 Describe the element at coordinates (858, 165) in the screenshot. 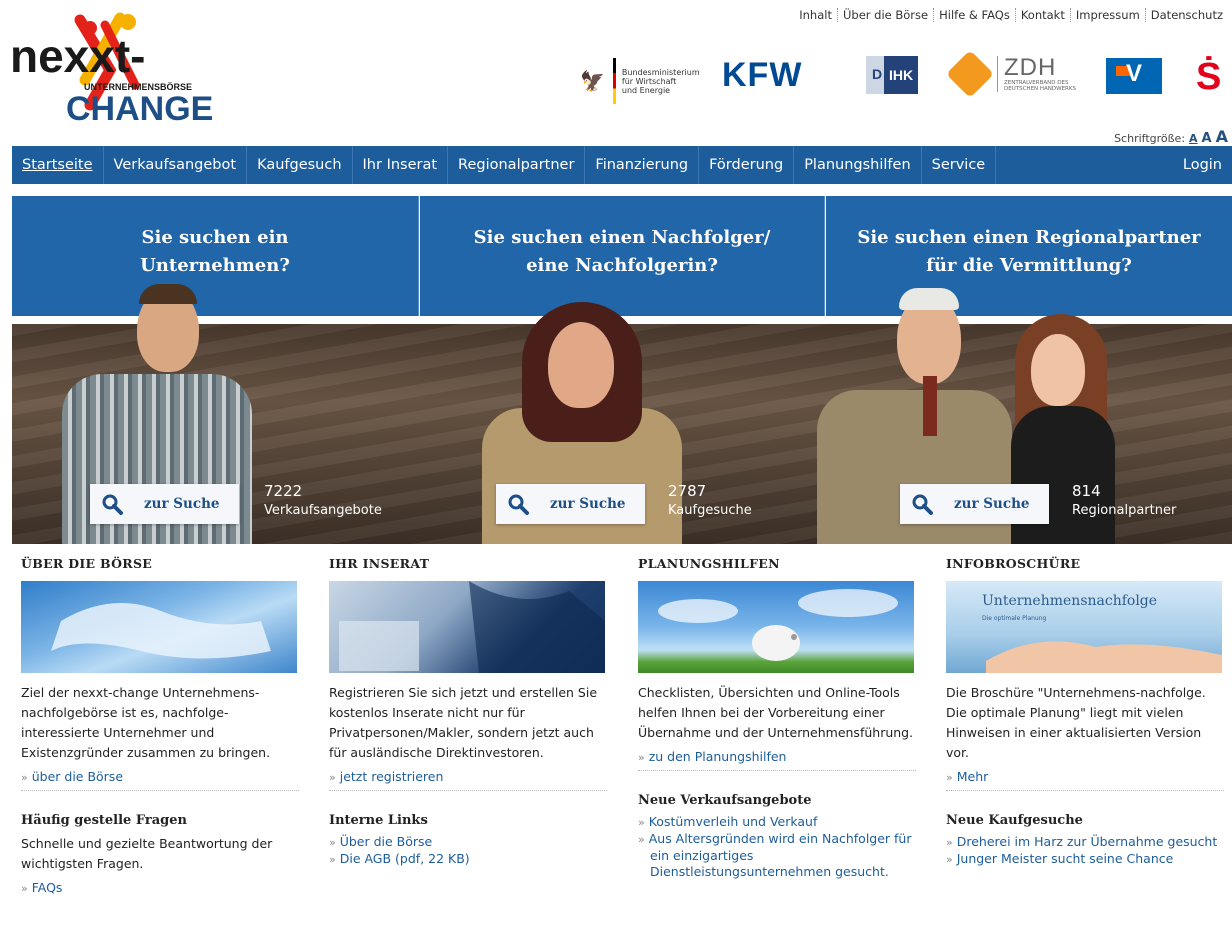

I see `nav-item-planungshilfen: Planungshilfen` at that location.